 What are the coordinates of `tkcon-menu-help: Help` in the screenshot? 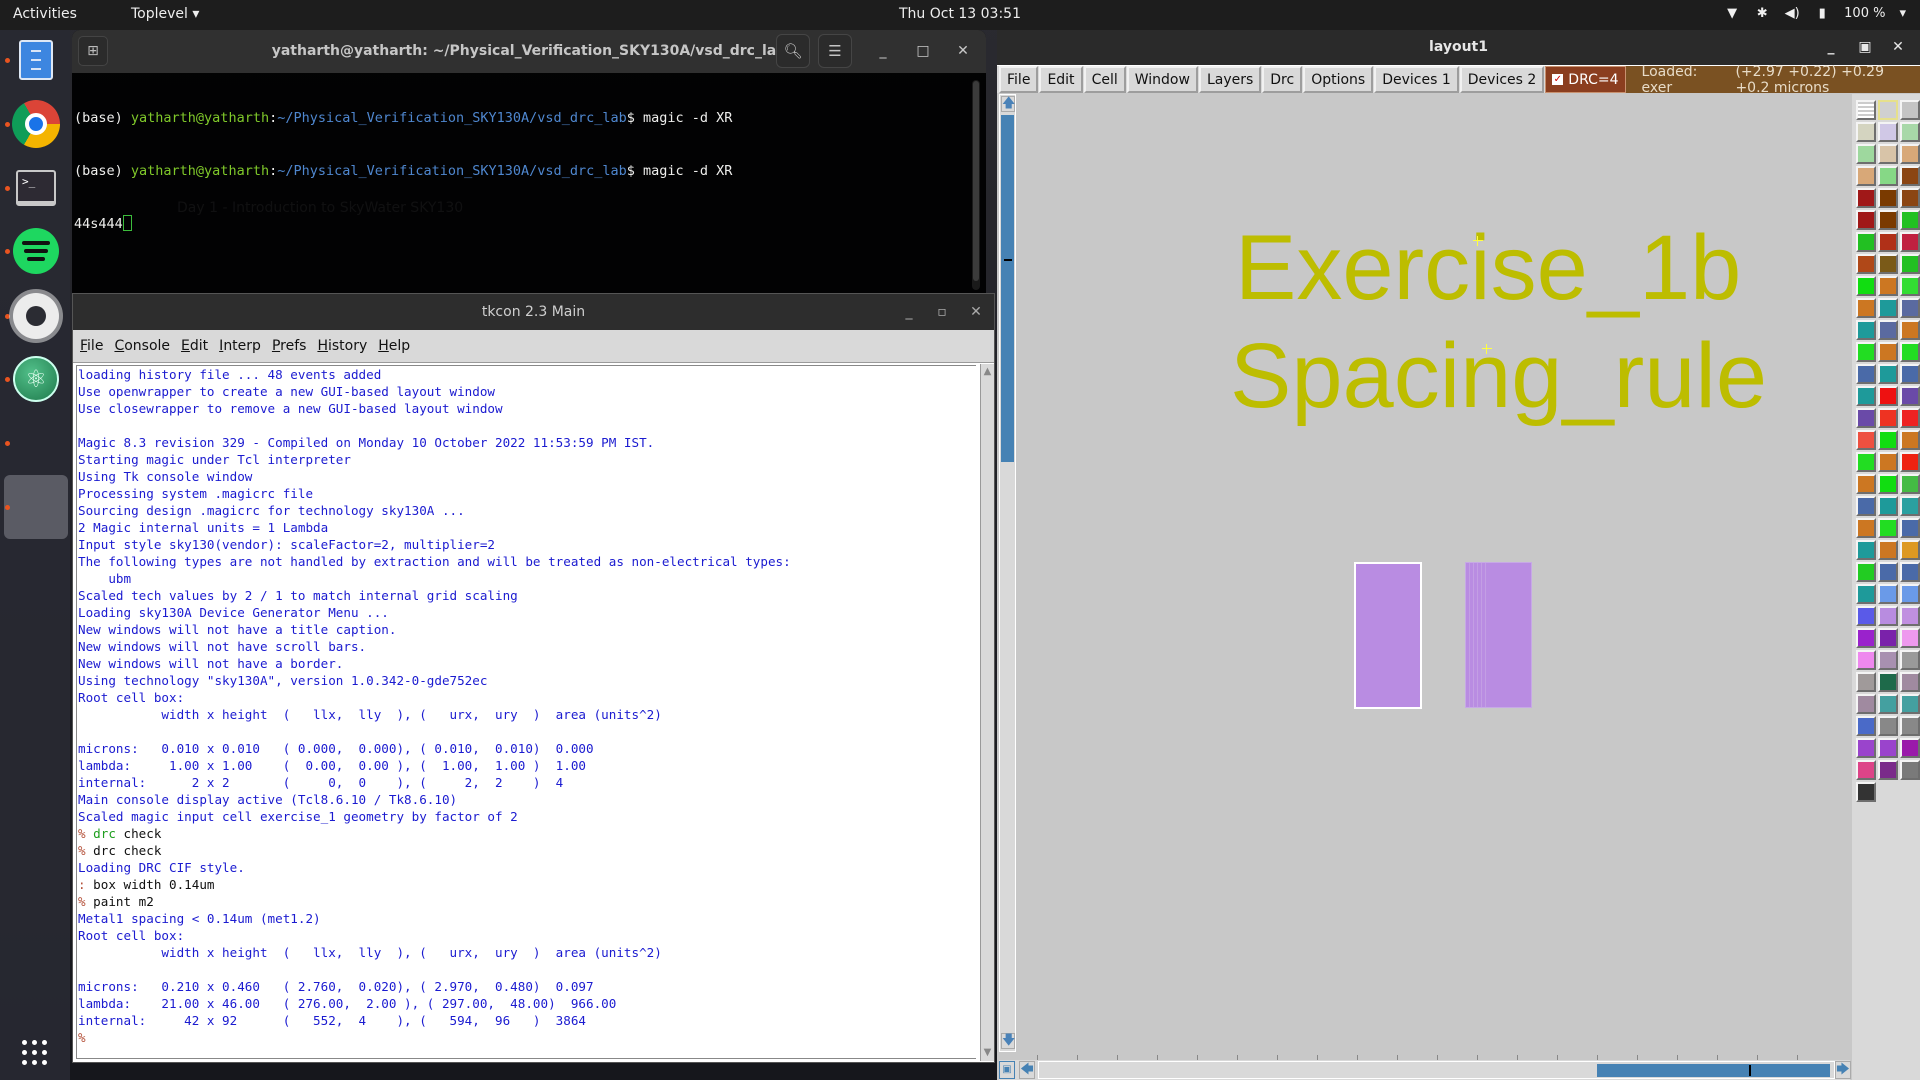 It's located at (394, 346).